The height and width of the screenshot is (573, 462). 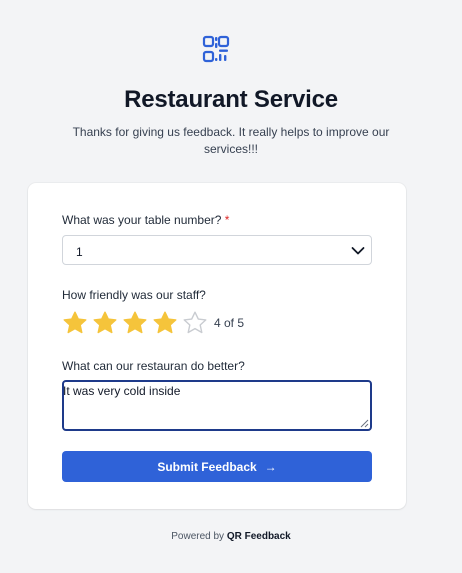 What do you see at coordinates (258, 536) in the screenshot?
I see `powered-by-brand: QR Feedback` at bounding box center [258, 536].